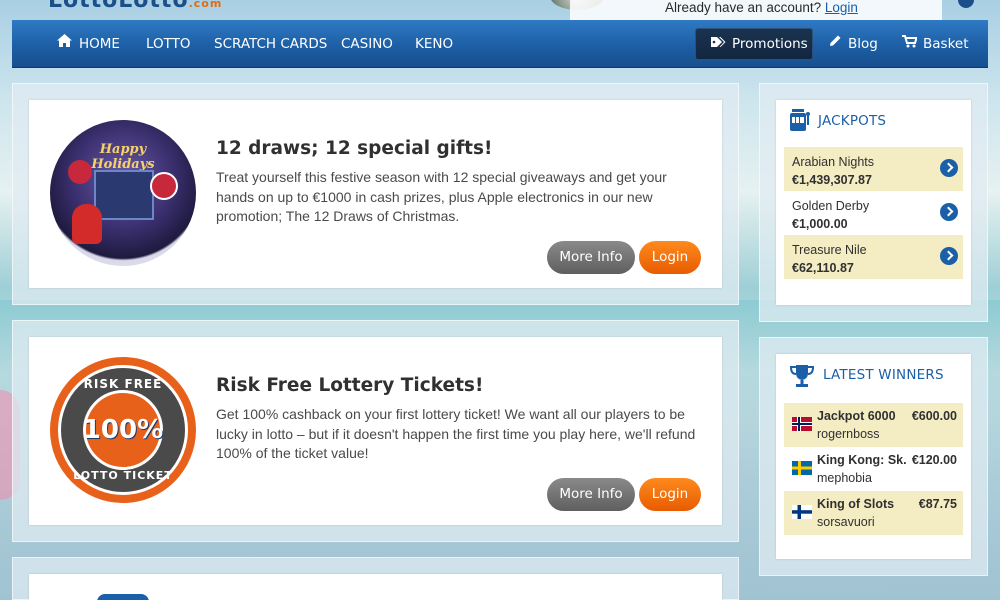 The height and width of the screenshot is (600, 1000). I want to click on promo-image-partial, so click(123, 597).